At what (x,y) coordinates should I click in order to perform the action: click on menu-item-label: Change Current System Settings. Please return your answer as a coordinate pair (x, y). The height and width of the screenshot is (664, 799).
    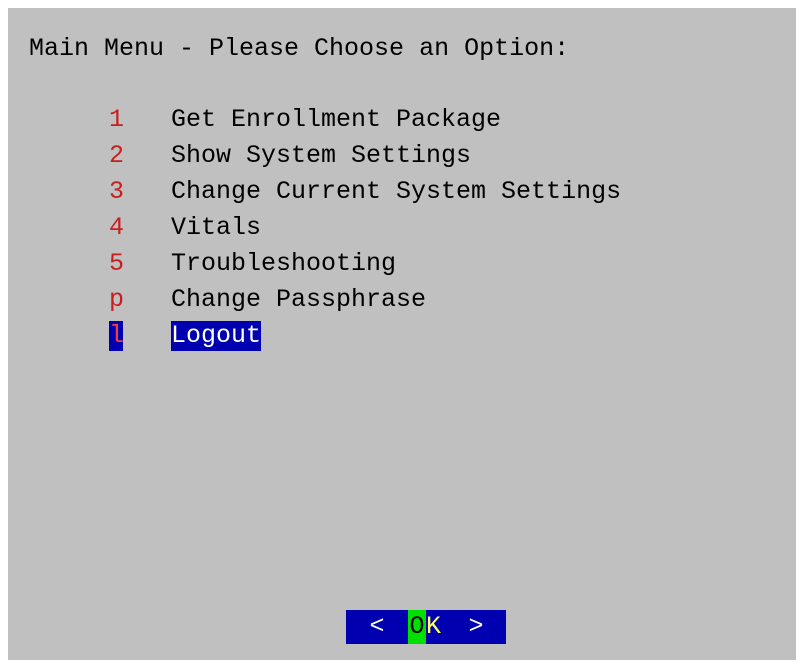
    Looking at the image, I should click on (396, 191).